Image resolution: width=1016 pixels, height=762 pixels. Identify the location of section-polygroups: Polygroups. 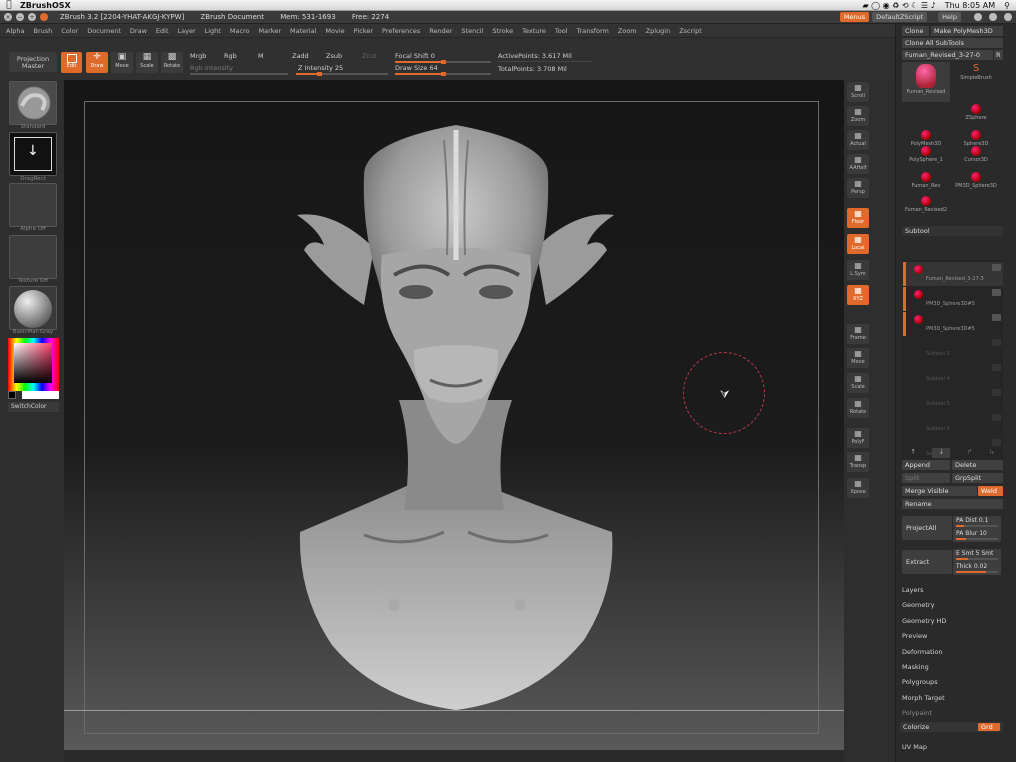
(920, 682).